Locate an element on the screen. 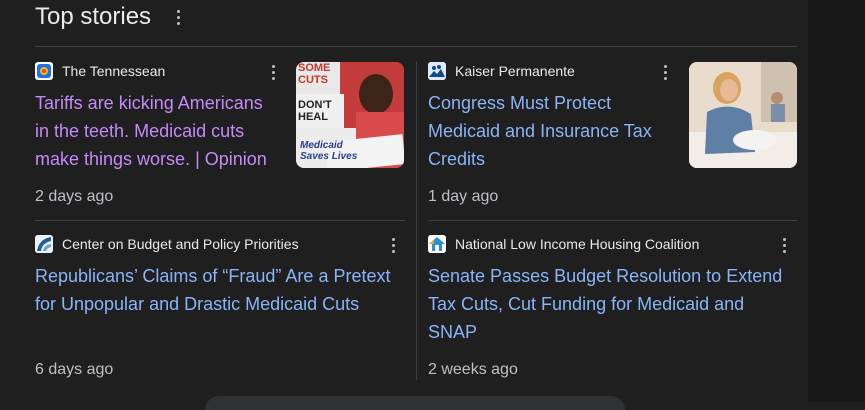 This screenshot has width=865, height=410. thumb-text: DON'T is located at coordinates (315, 105).